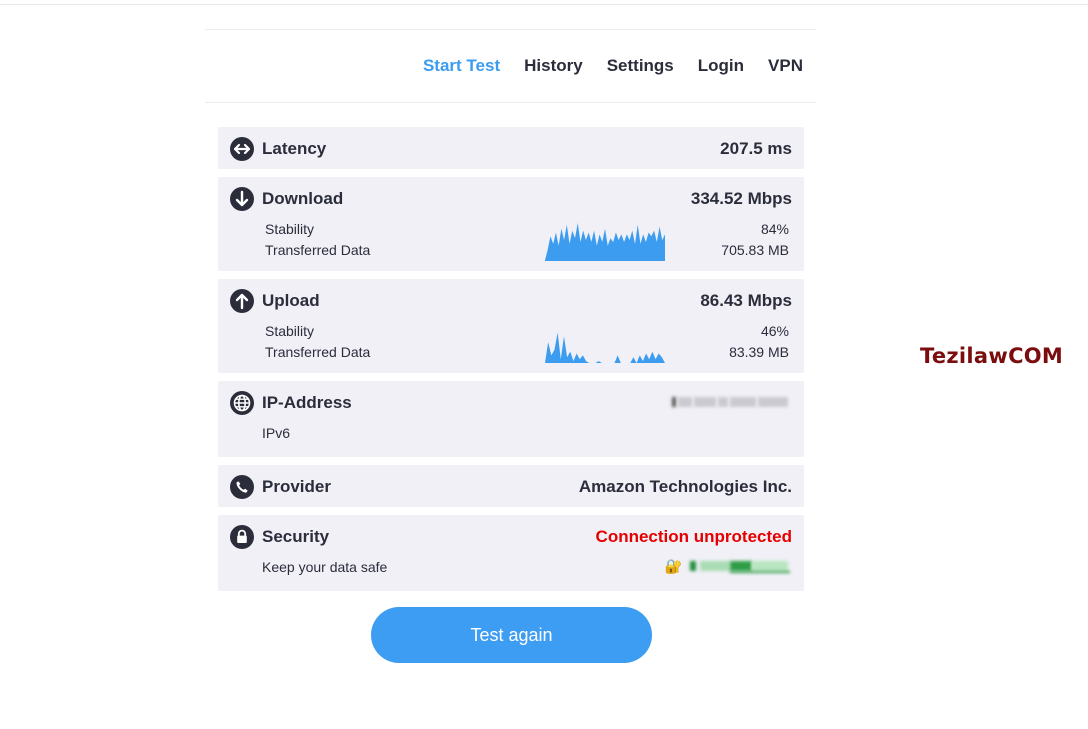 The image size is (1088, 729). Describe the element at coordinates (461, 66) in the screenshot. I see `nav-start-test: Start Test` at that location.